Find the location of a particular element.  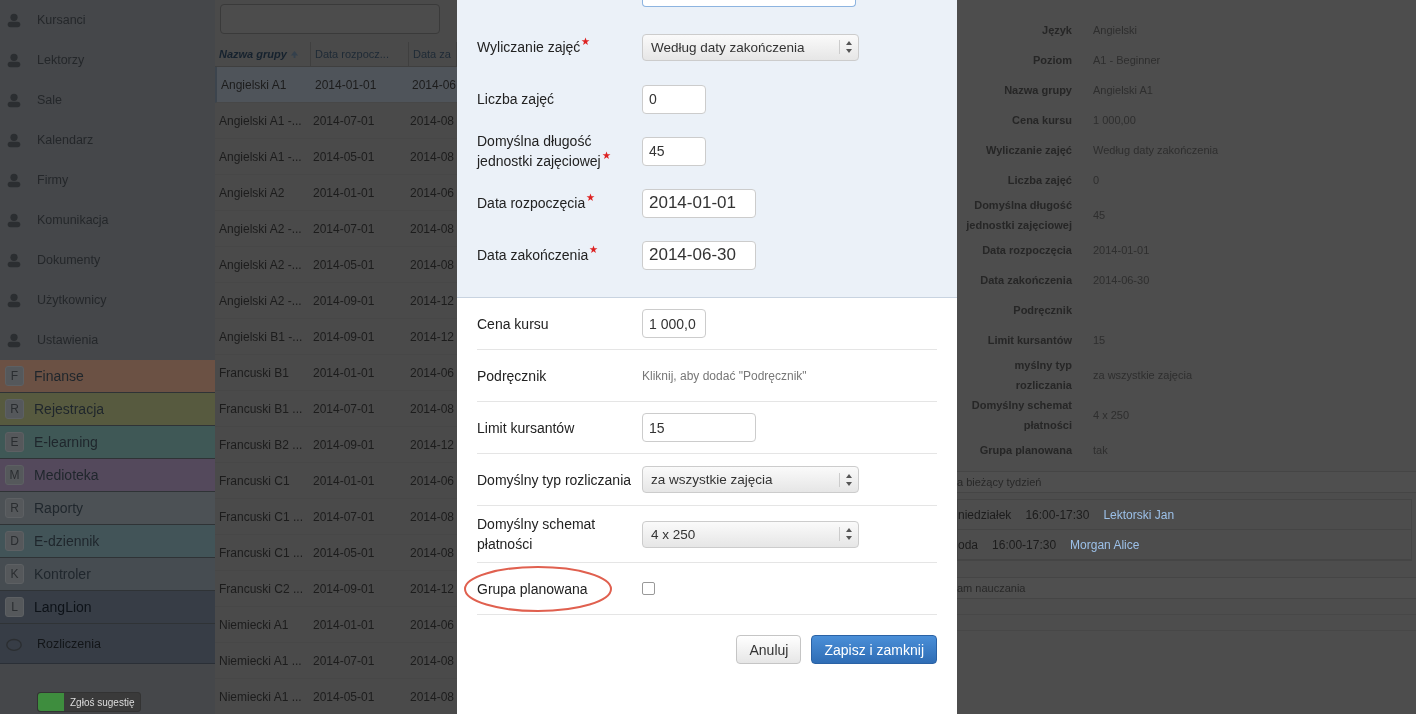

table-row: Angielski A1 2014-01-01 2014-06 is located at coordinates (336, 85).